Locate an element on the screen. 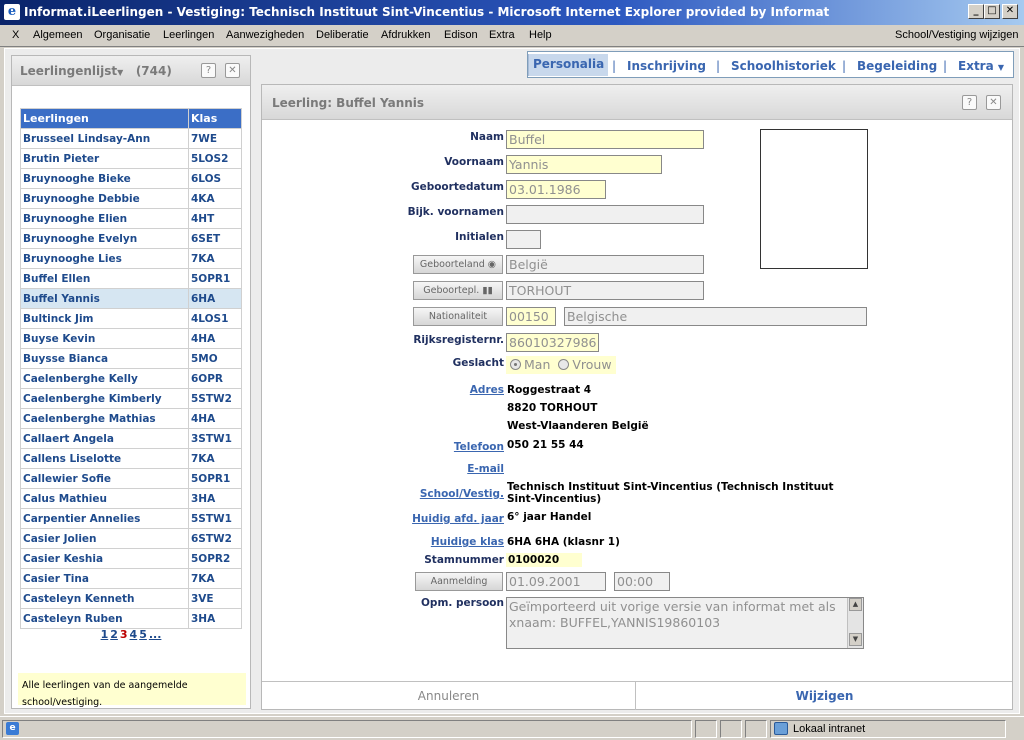 The width and height of the screenshot is (1024, 740). student-name: Callewier Sofie is located at coordinates (104, 478).